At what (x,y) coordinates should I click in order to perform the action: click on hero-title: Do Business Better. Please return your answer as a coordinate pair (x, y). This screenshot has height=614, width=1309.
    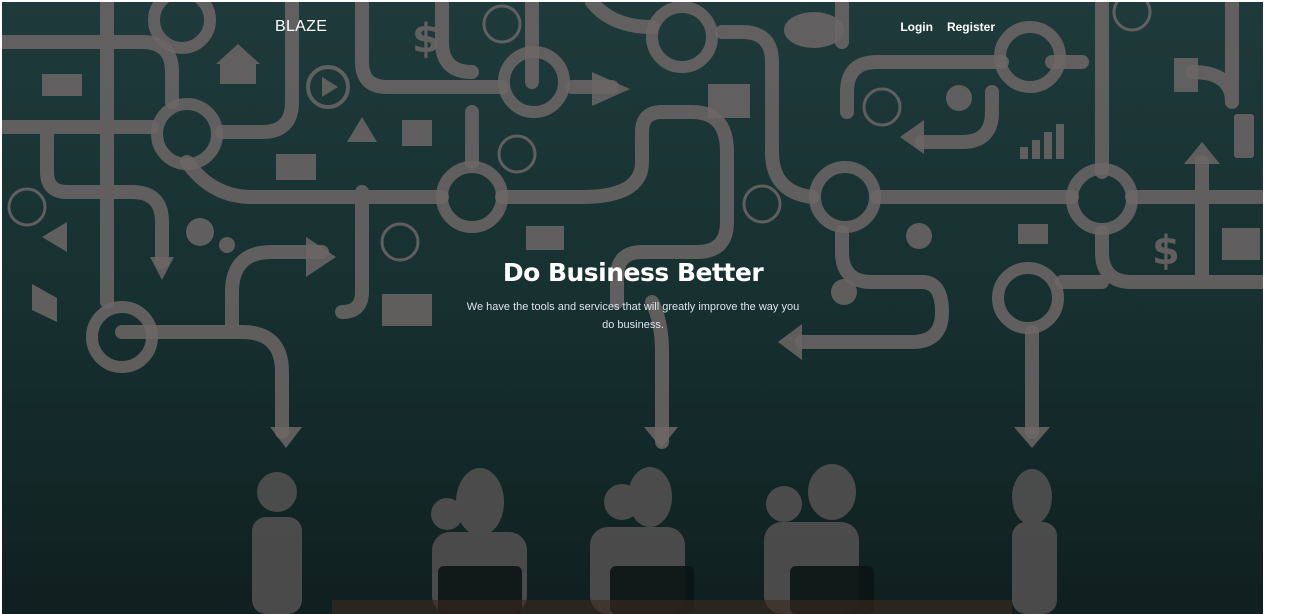
    Looking at the image, I should click on (633, 272).